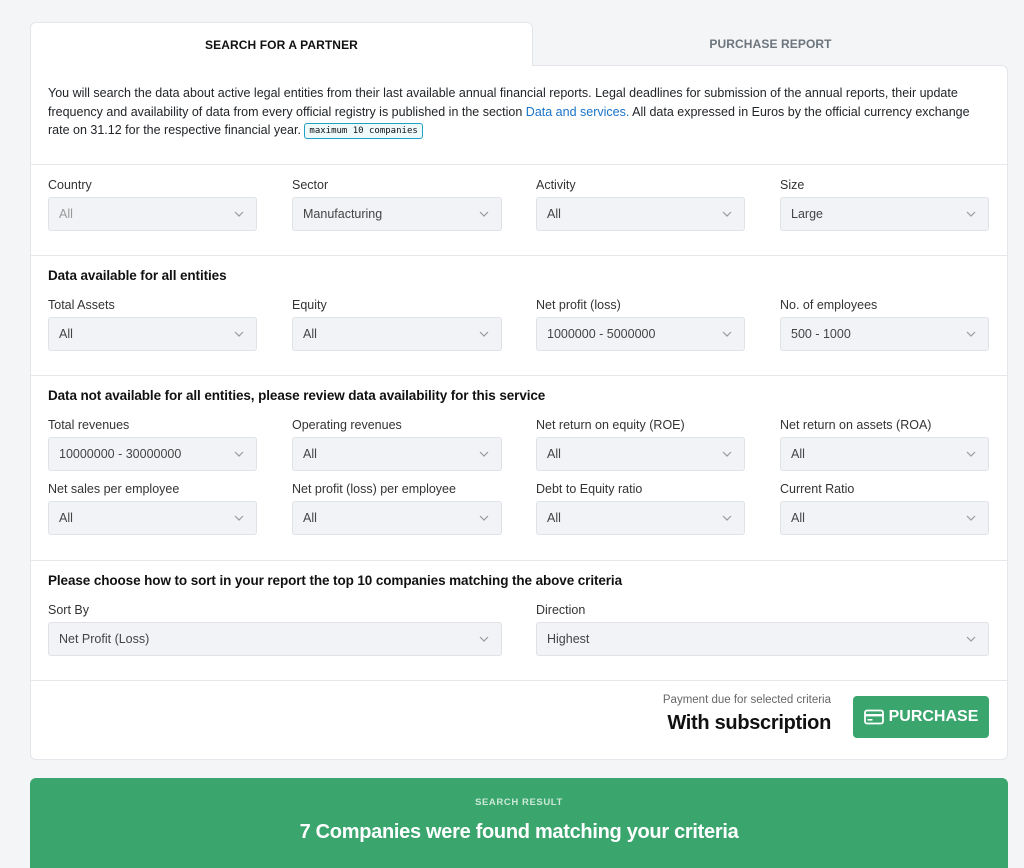 The width and height of the screenshot is (1024, 868). I want to click on credit-card-icon, so click(873, 717).